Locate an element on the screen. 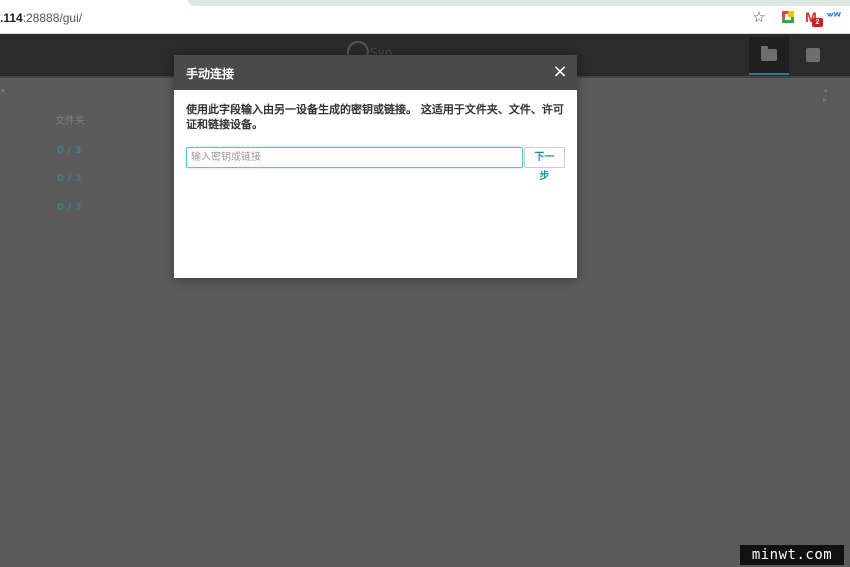 Image resolution: width=850 pixels, height=567 pixels. address-bar: .114:28888/gui/ is located at coordinates (41, 18).